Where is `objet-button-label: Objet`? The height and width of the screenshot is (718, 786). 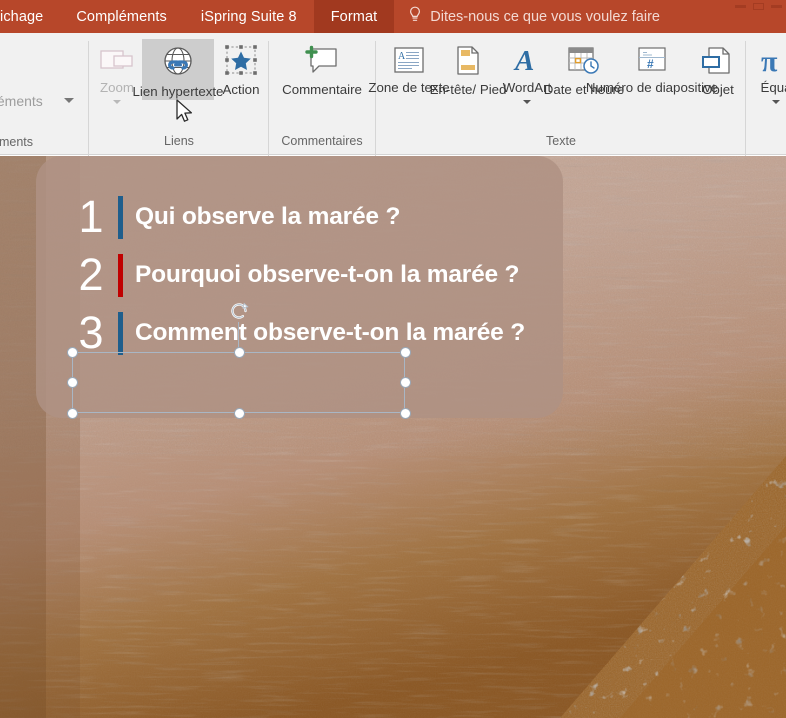
objet-button-label: Objet is located at coordinates (718, 89).